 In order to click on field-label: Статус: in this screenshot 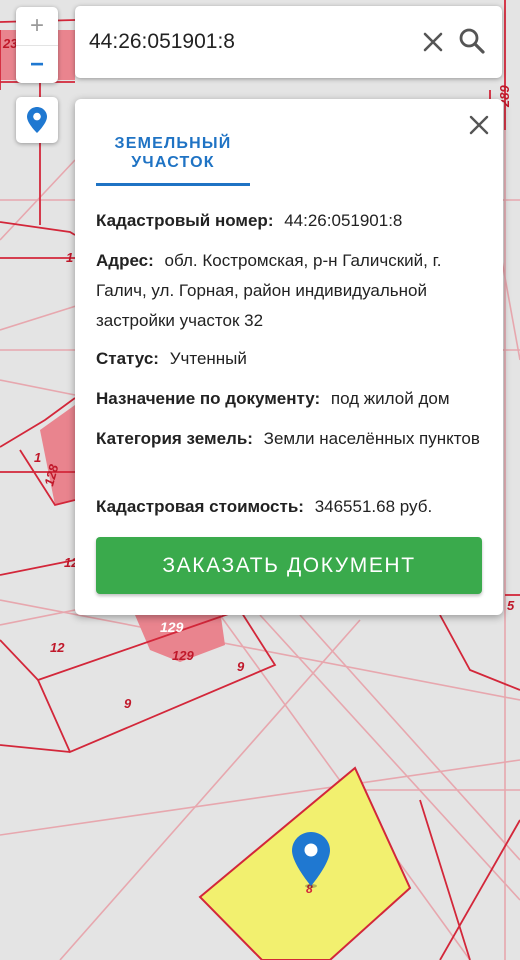, I will do `click(127, 358)`.